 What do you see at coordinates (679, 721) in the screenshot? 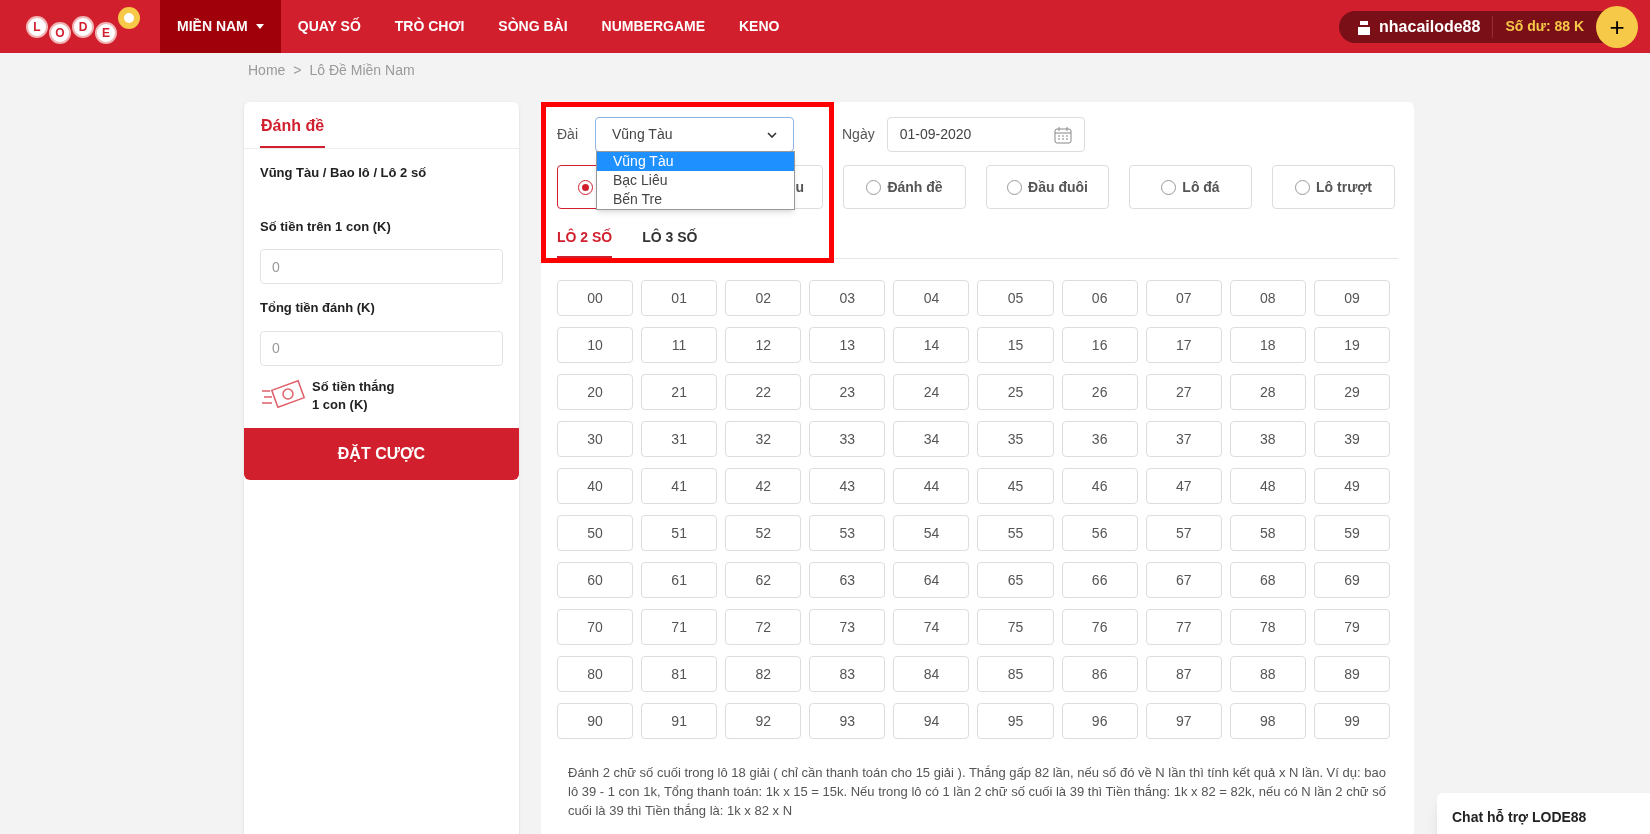
I see `number-button: 91` at bounding box center [679, 721].